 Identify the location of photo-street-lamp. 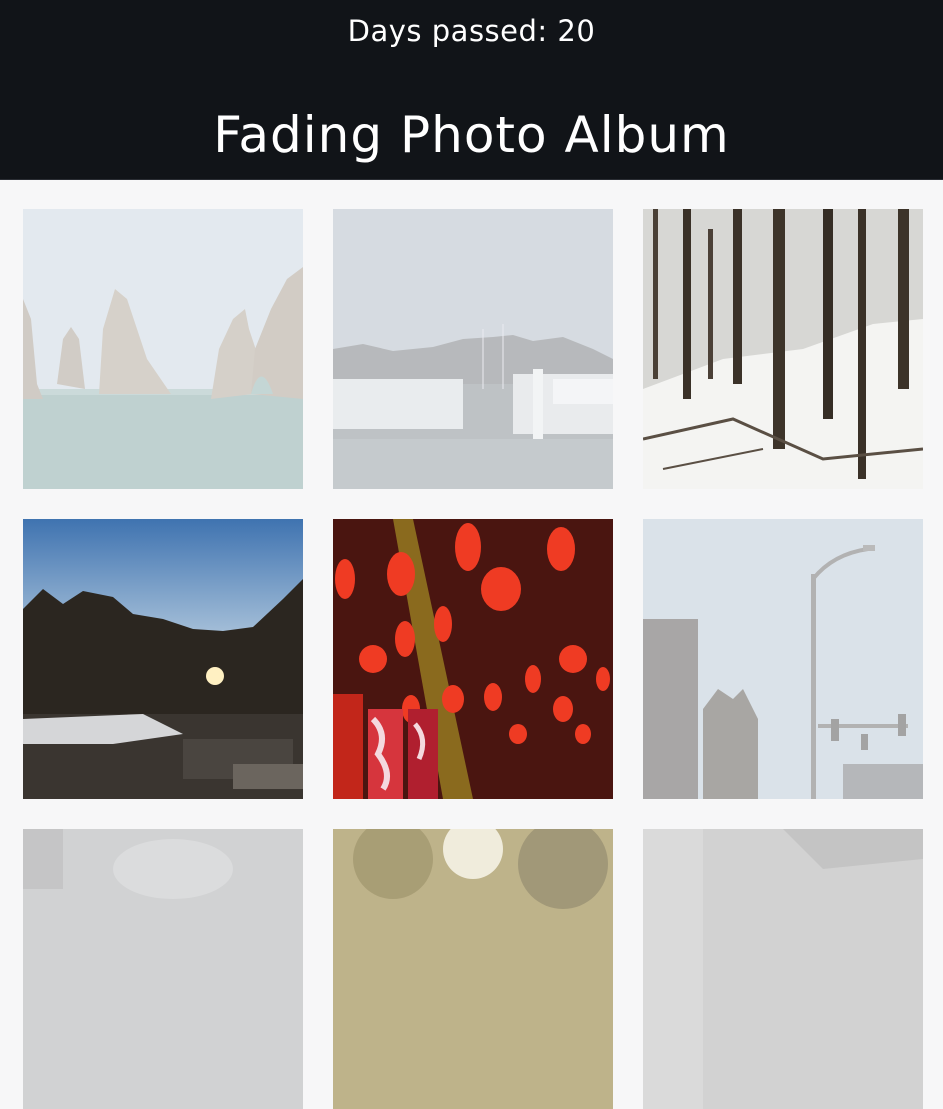
(783, 659).